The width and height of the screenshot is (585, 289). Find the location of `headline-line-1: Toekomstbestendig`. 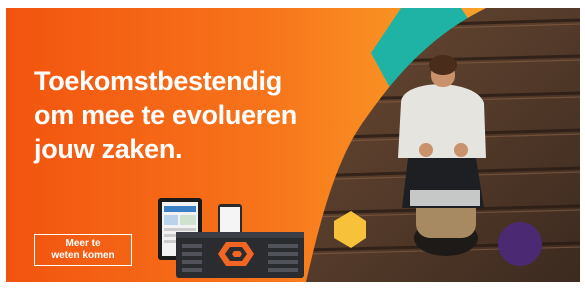

headline-line-1: Toekomstbestendig is located at coordinates (158, 81).